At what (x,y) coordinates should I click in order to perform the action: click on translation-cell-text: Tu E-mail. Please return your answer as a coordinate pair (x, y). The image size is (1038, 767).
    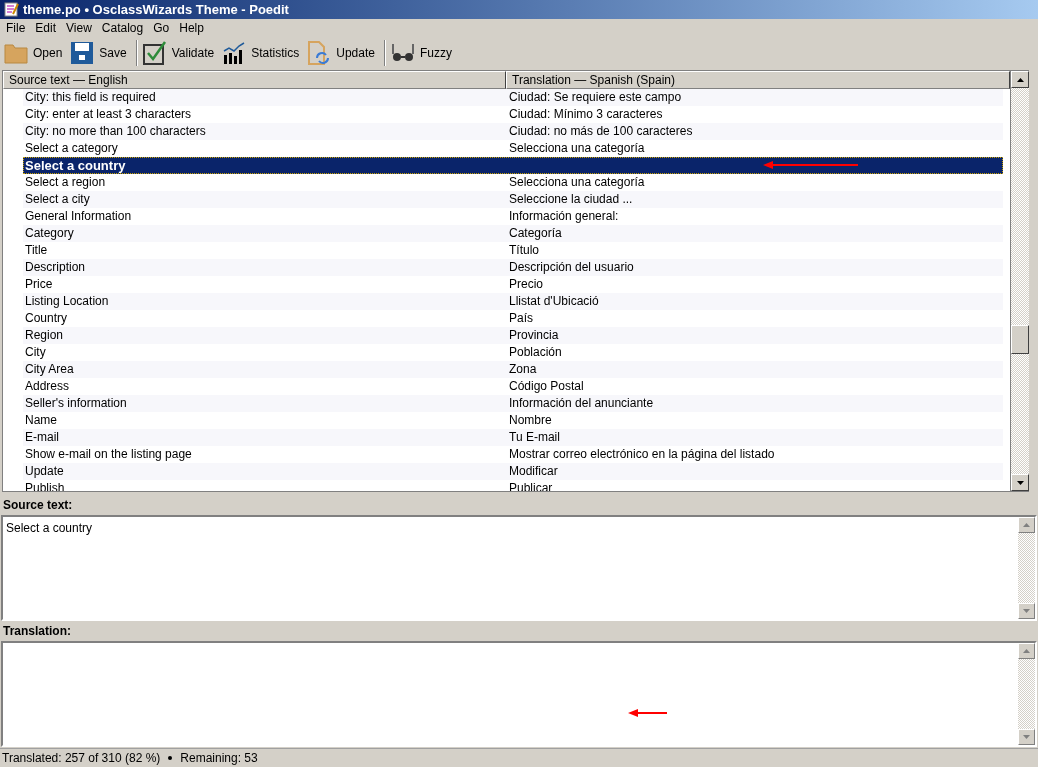
    Looking at the image, I should click on (535, 437).